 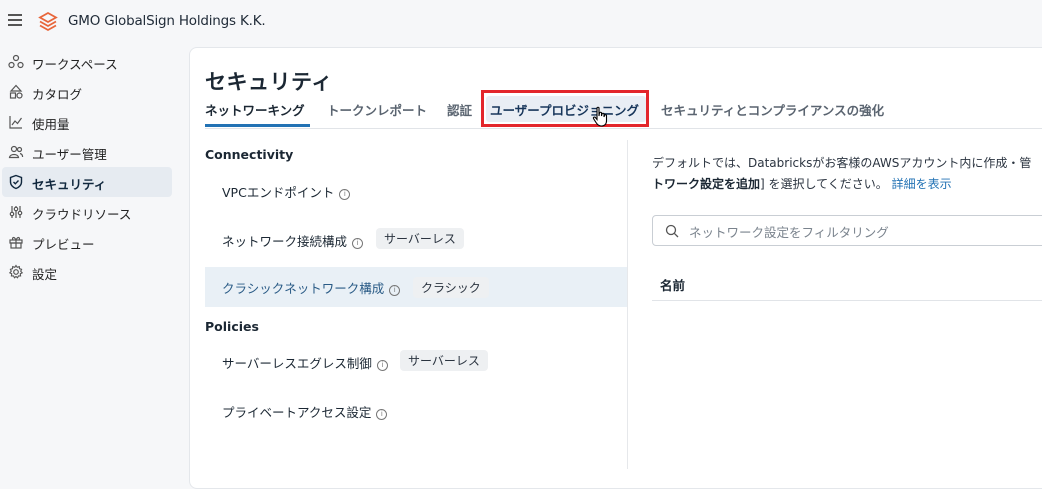 I want to click on sidebar-item-label: セキュリティ, so click(x=69, y=184).